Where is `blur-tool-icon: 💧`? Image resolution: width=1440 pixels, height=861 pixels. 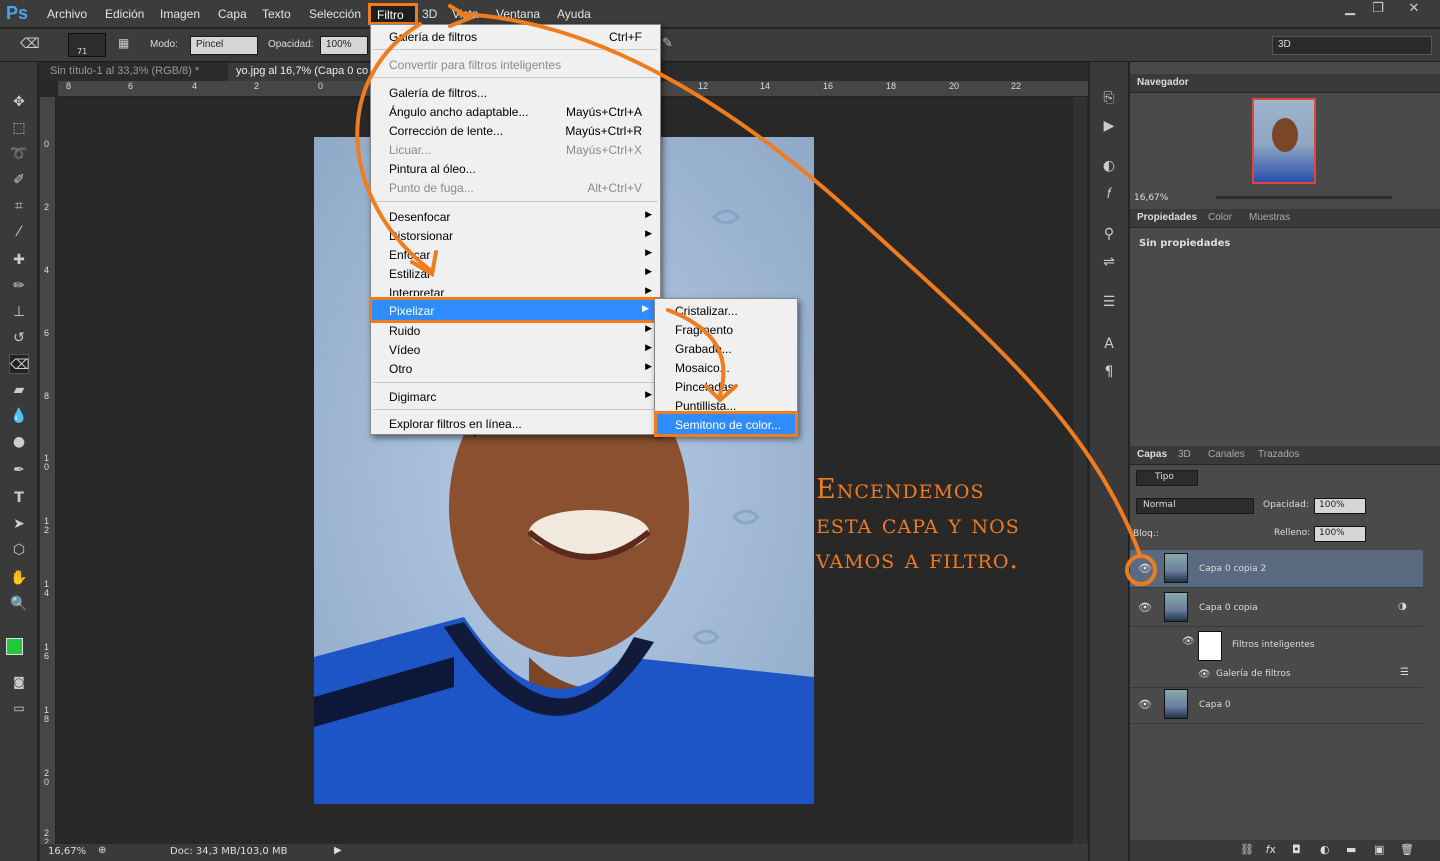 blur-tool-icon: 💧 is located at coordinates (19, 416).